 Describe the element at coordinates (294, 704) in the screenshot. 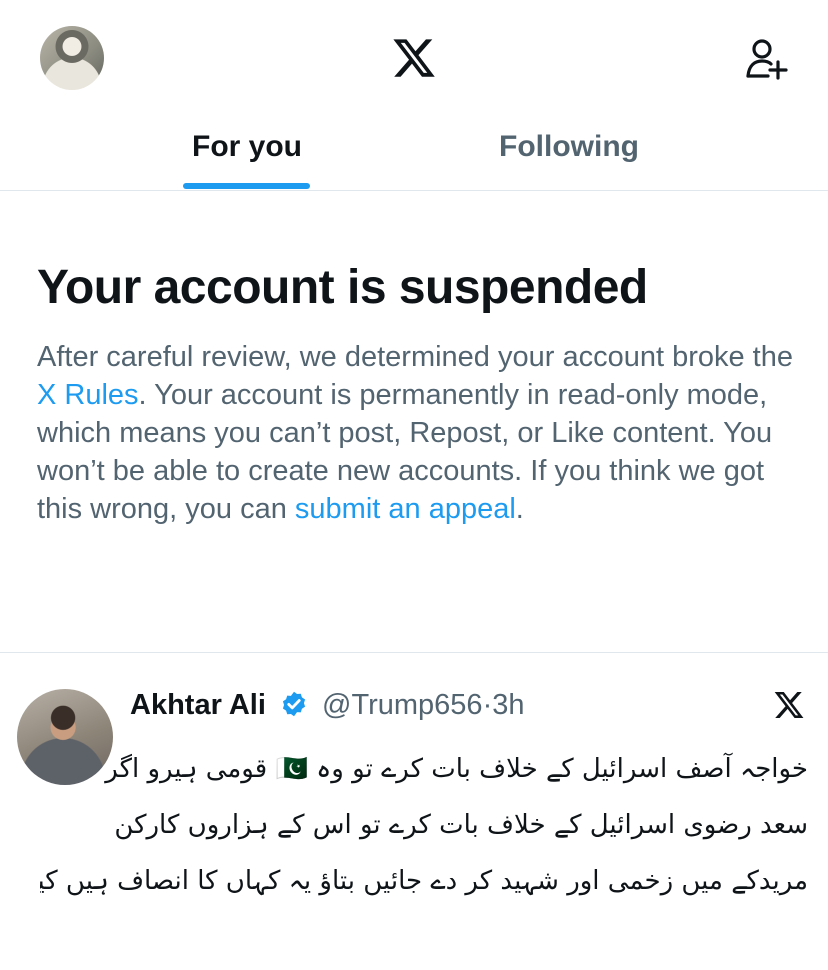

I see `verified-badge-icon` at that location.